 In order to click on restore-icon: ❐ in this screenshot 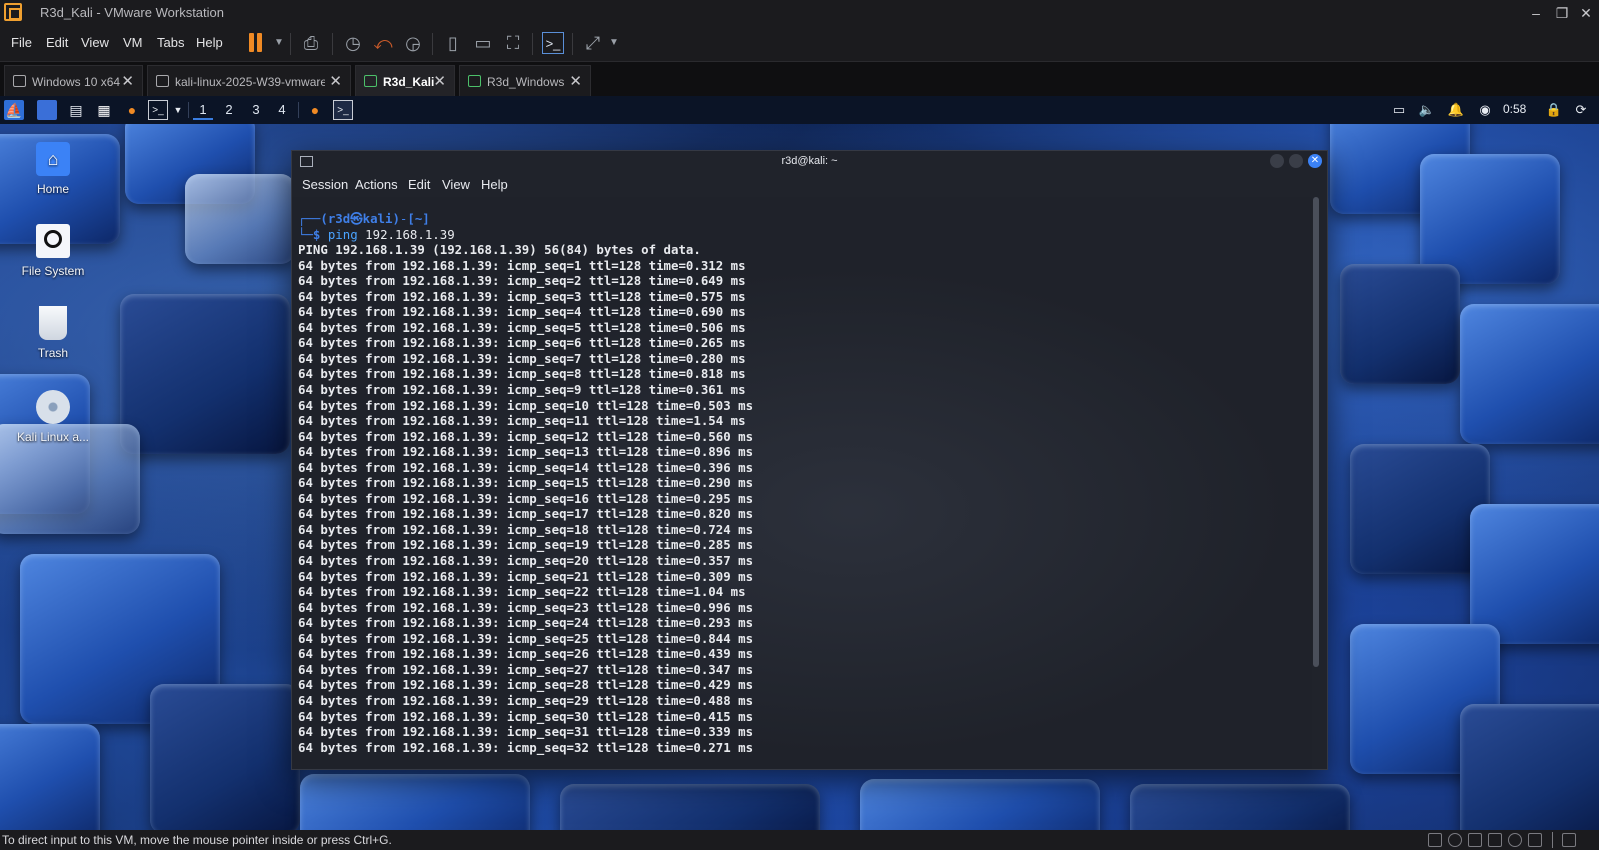, I will do `click(1562, 13)`.